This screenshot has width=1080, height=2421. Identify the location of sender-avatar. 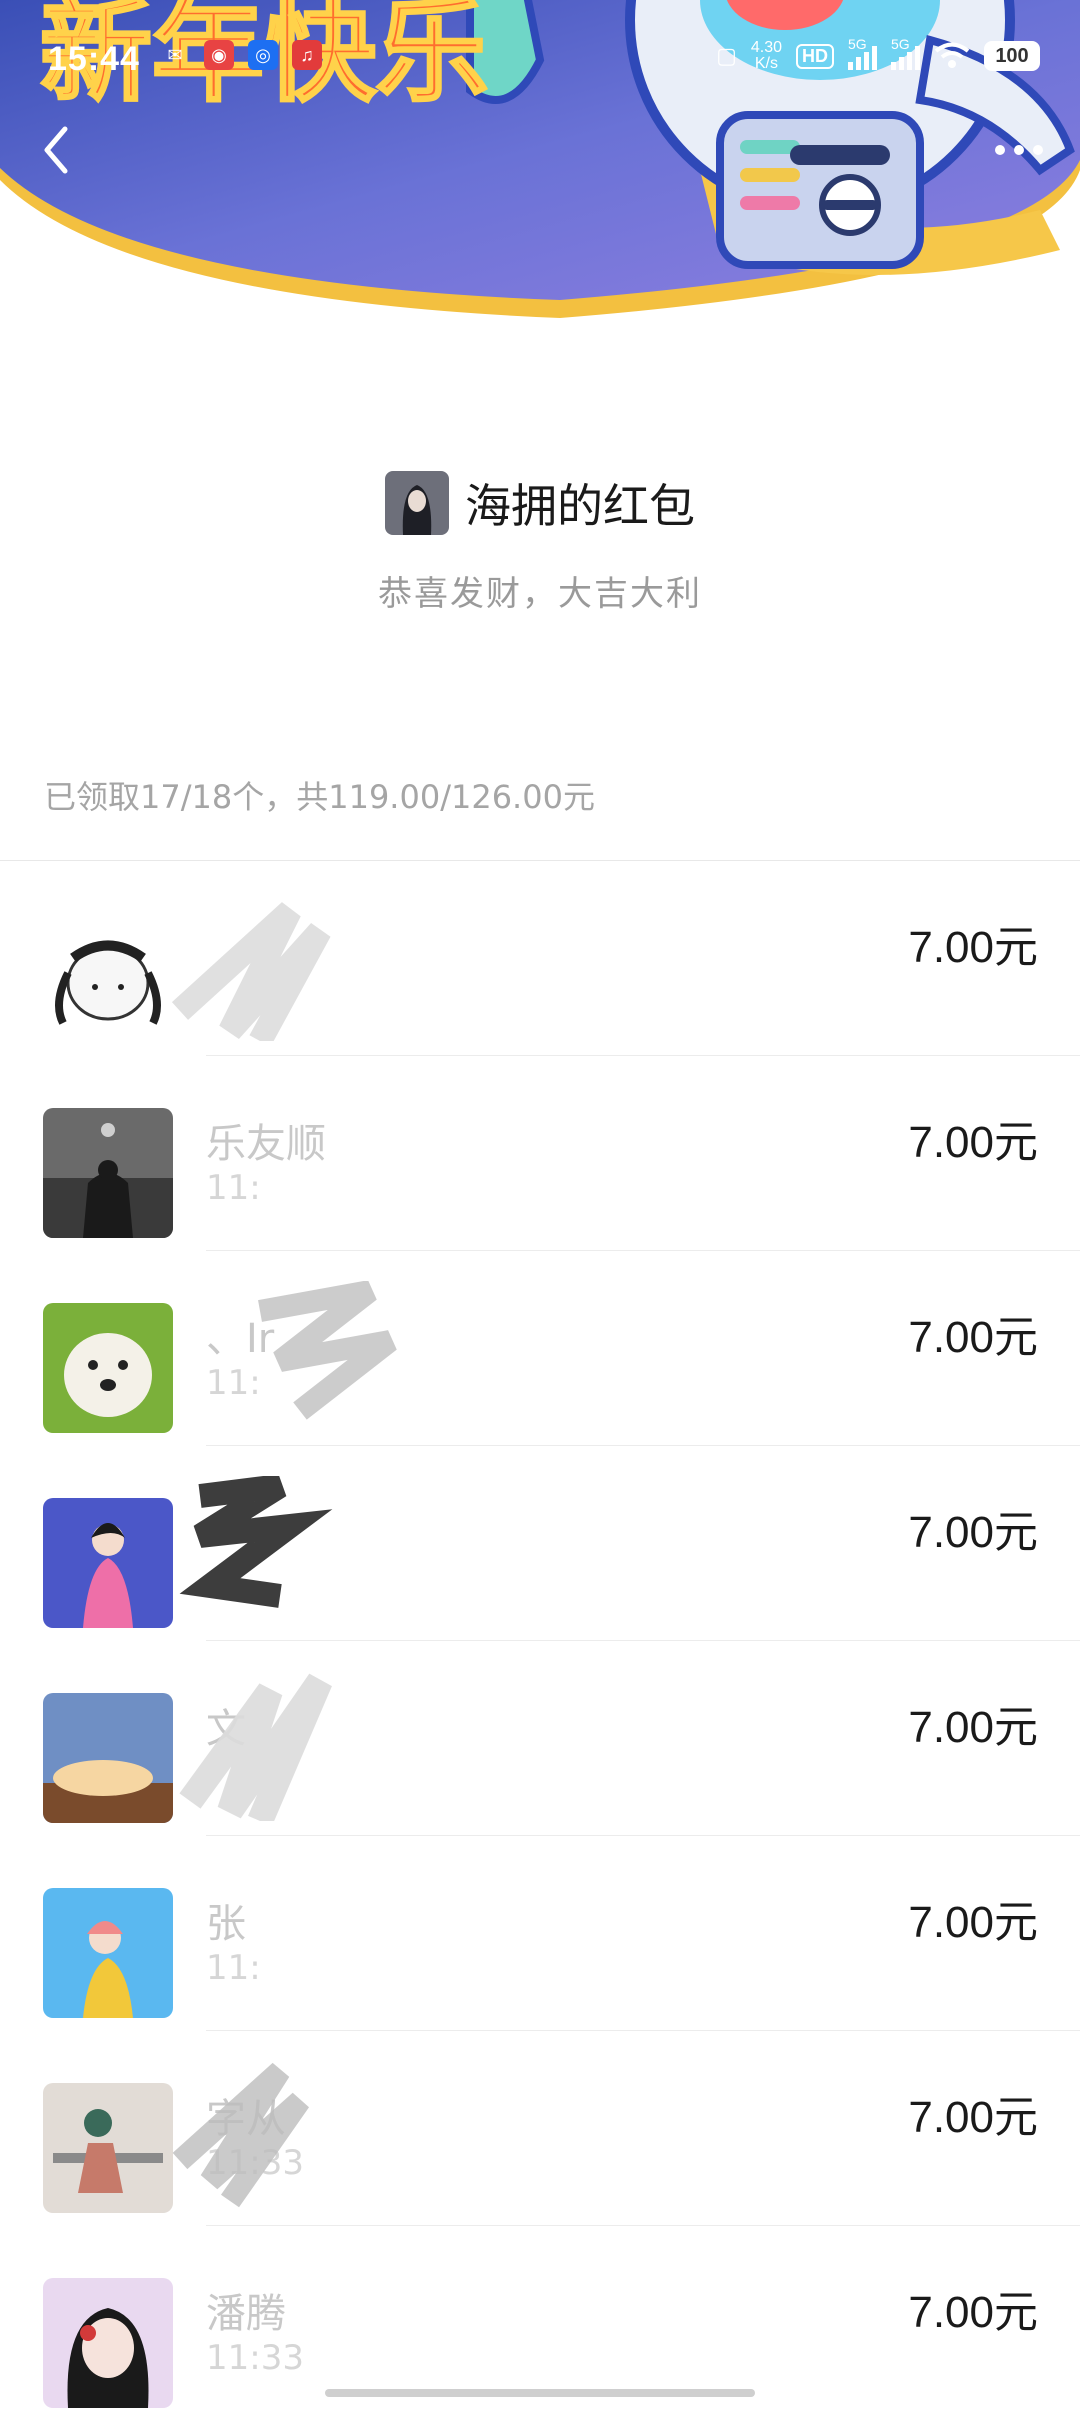
(417, 503).